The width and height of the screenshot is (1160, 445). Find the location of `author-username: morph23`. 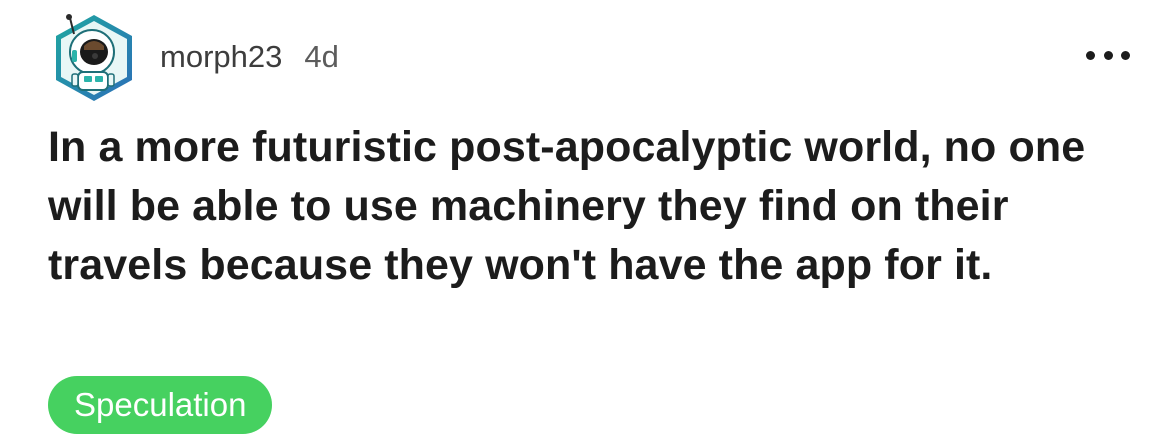

author-username: morph23 is located at coordinates (221, 57).